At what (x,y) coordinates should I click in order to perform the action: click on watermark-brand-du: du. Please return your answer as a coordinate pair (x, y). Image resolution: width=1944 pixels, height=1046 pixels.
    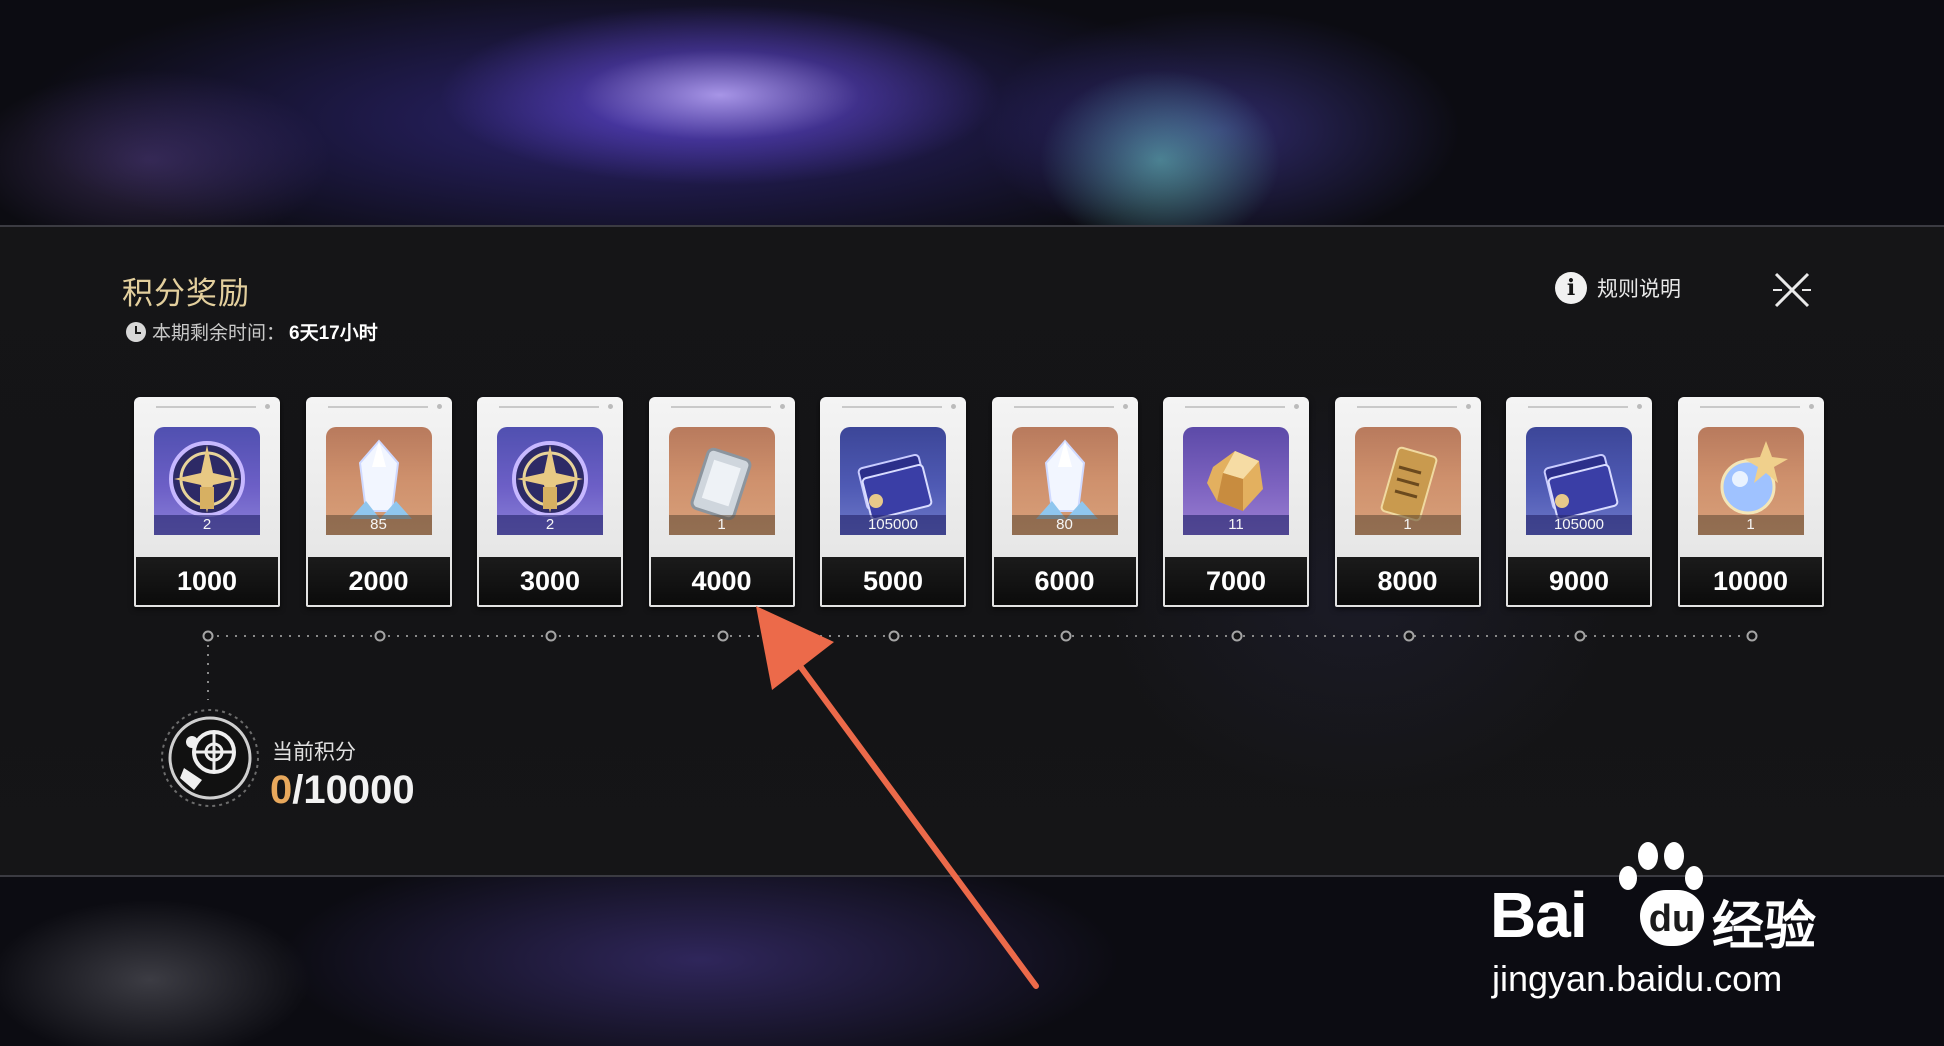
    Looking at the image, I should click on (1672, 918).